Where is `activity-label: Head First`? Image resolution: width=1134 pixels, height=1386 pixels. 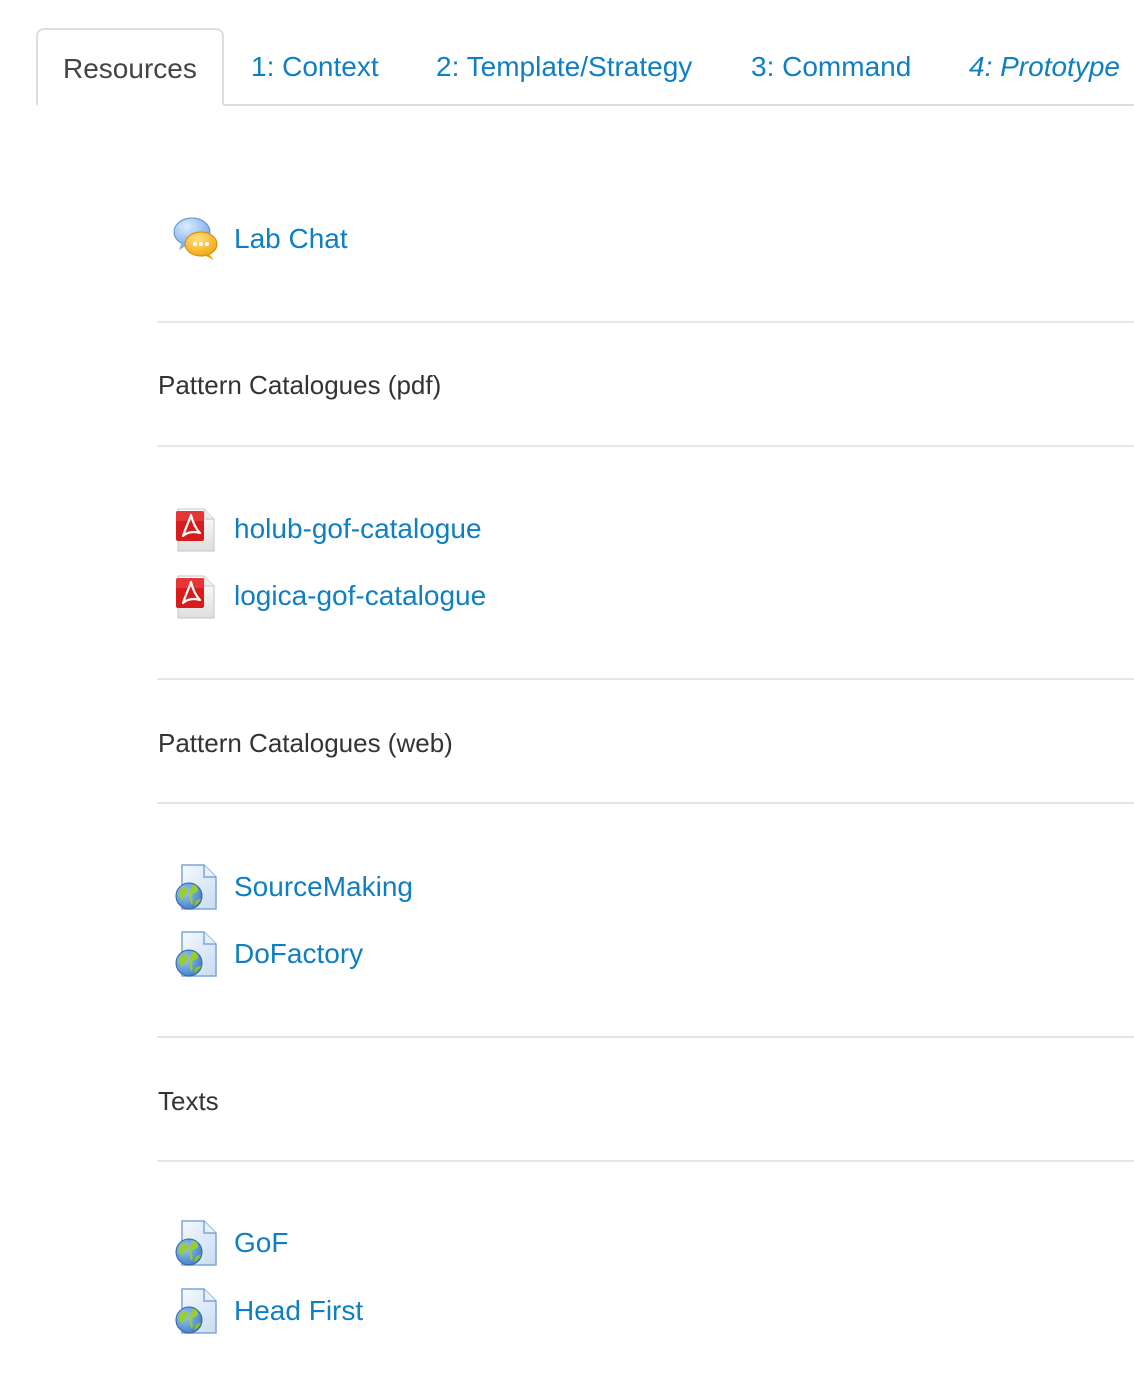
activity-label: Head First is located at coordinates (299, 1310).